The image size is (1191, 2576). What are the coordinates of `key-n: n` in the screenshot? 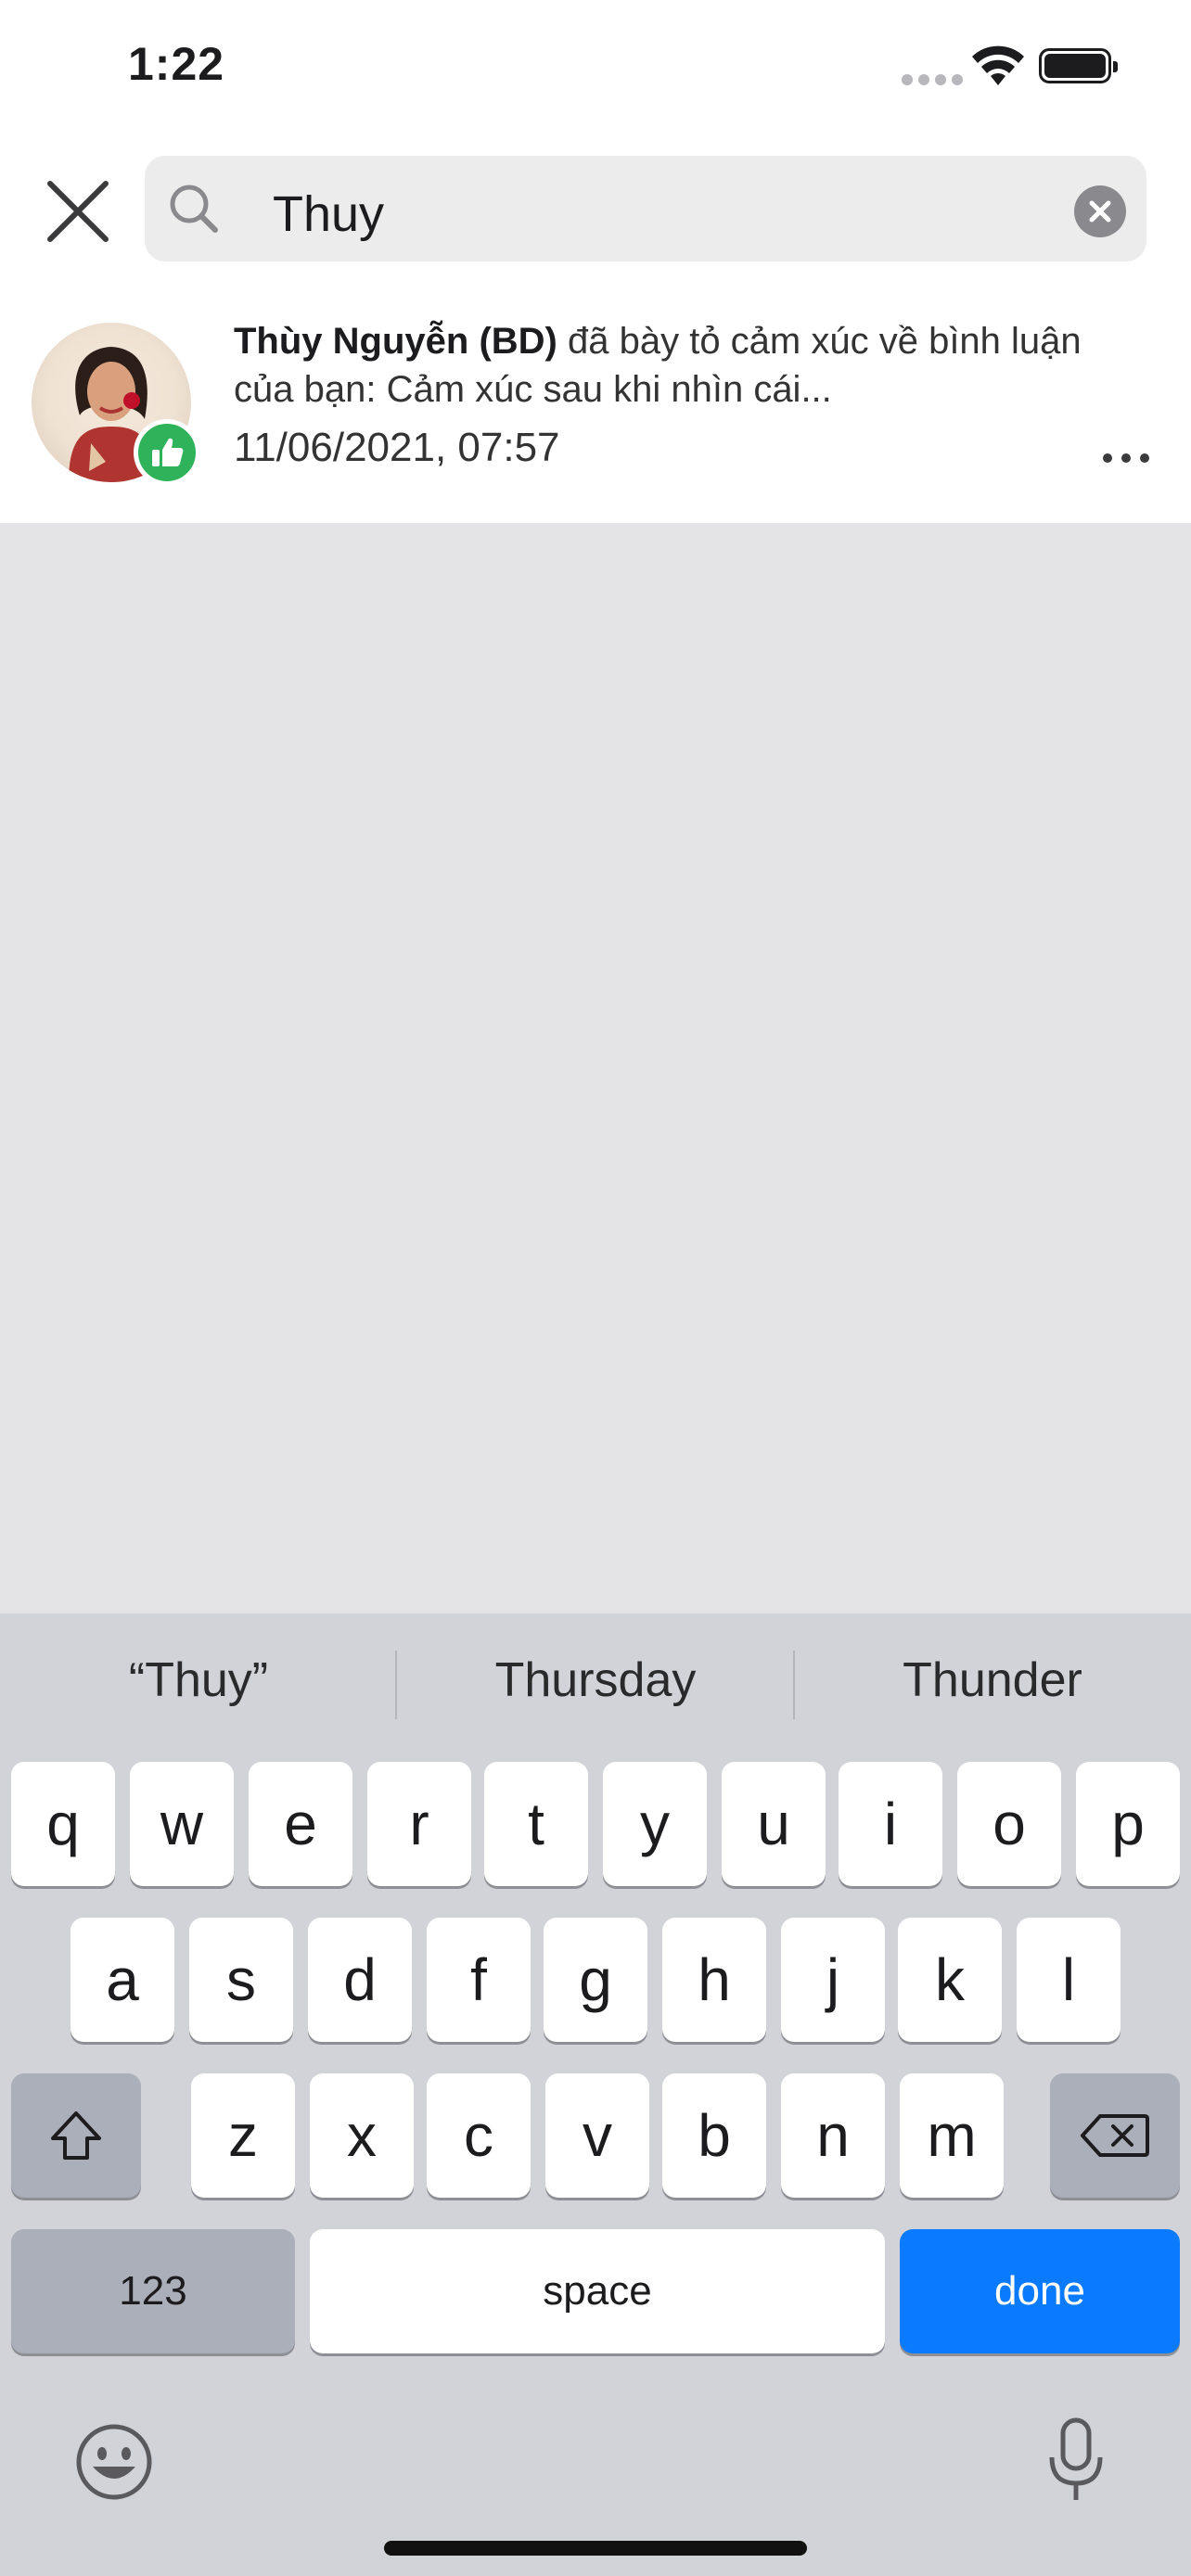 It's located at (833, 2136).